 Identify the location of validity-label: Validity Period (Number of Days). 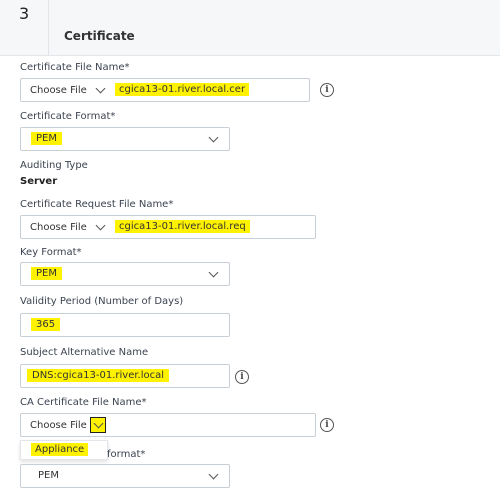
(102, 301).